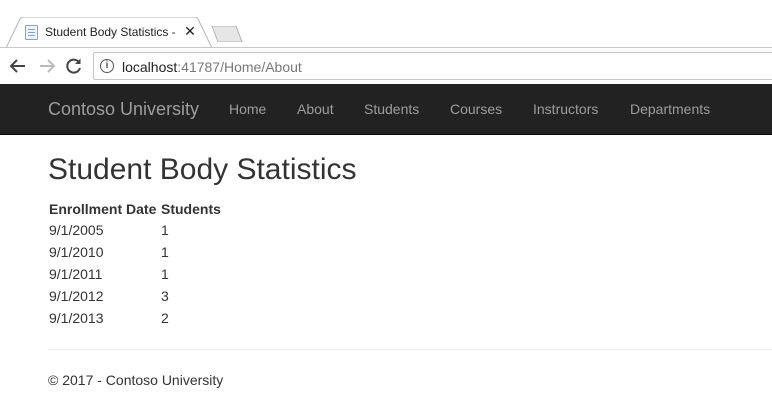 The width and height of the screenshot is (772, 419). I want to click on page-icon, so click(31, 32).